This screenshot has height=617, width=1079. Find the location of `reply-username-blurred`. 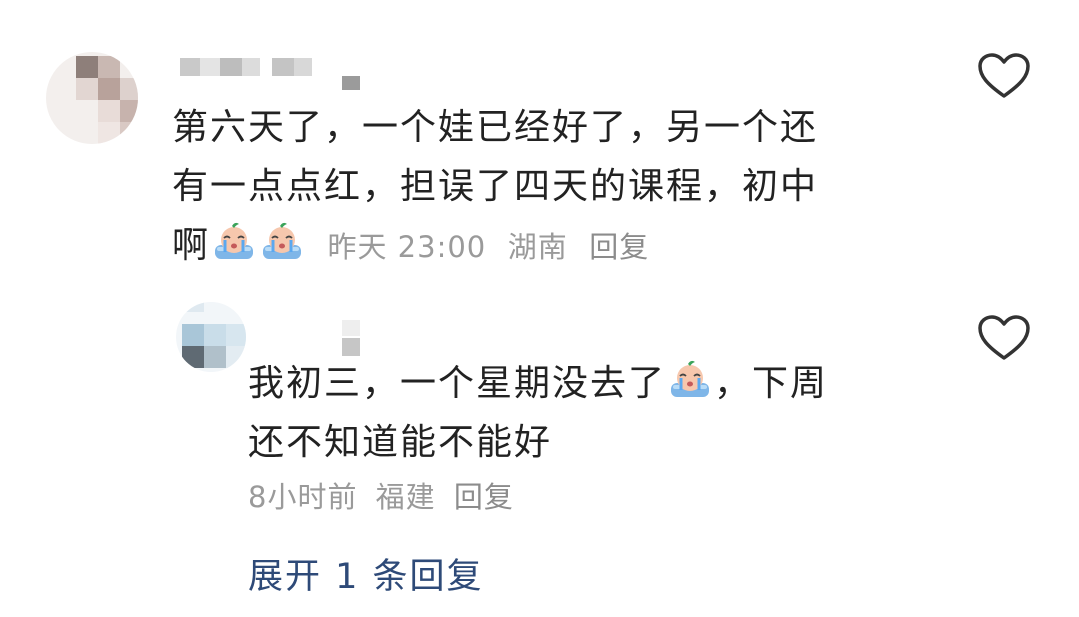

reply-username-blurred is located at coordinates (352, 338).